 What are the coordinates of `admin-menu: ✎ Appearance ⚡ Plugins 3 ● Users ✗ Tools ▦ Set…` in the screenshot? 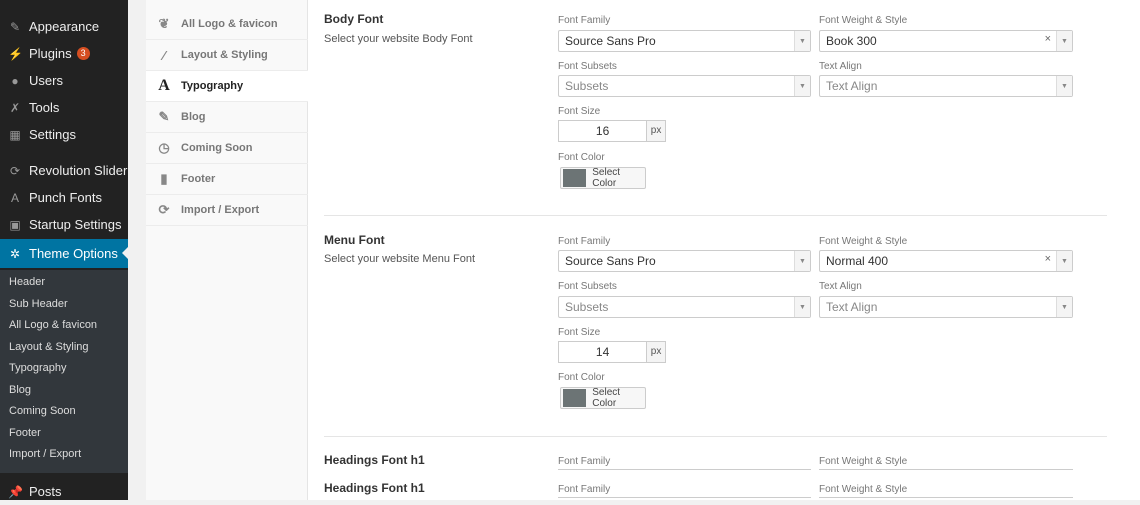 It's located at (64, 250).